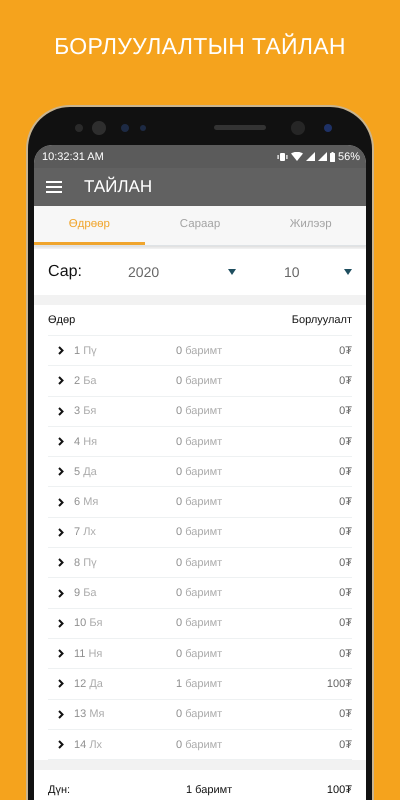 This screenshot has height=800, width=400. Describe the element at coordinates (112, 714) in the screenshot. I see `day-expand-button: 13 Мя` at that location.